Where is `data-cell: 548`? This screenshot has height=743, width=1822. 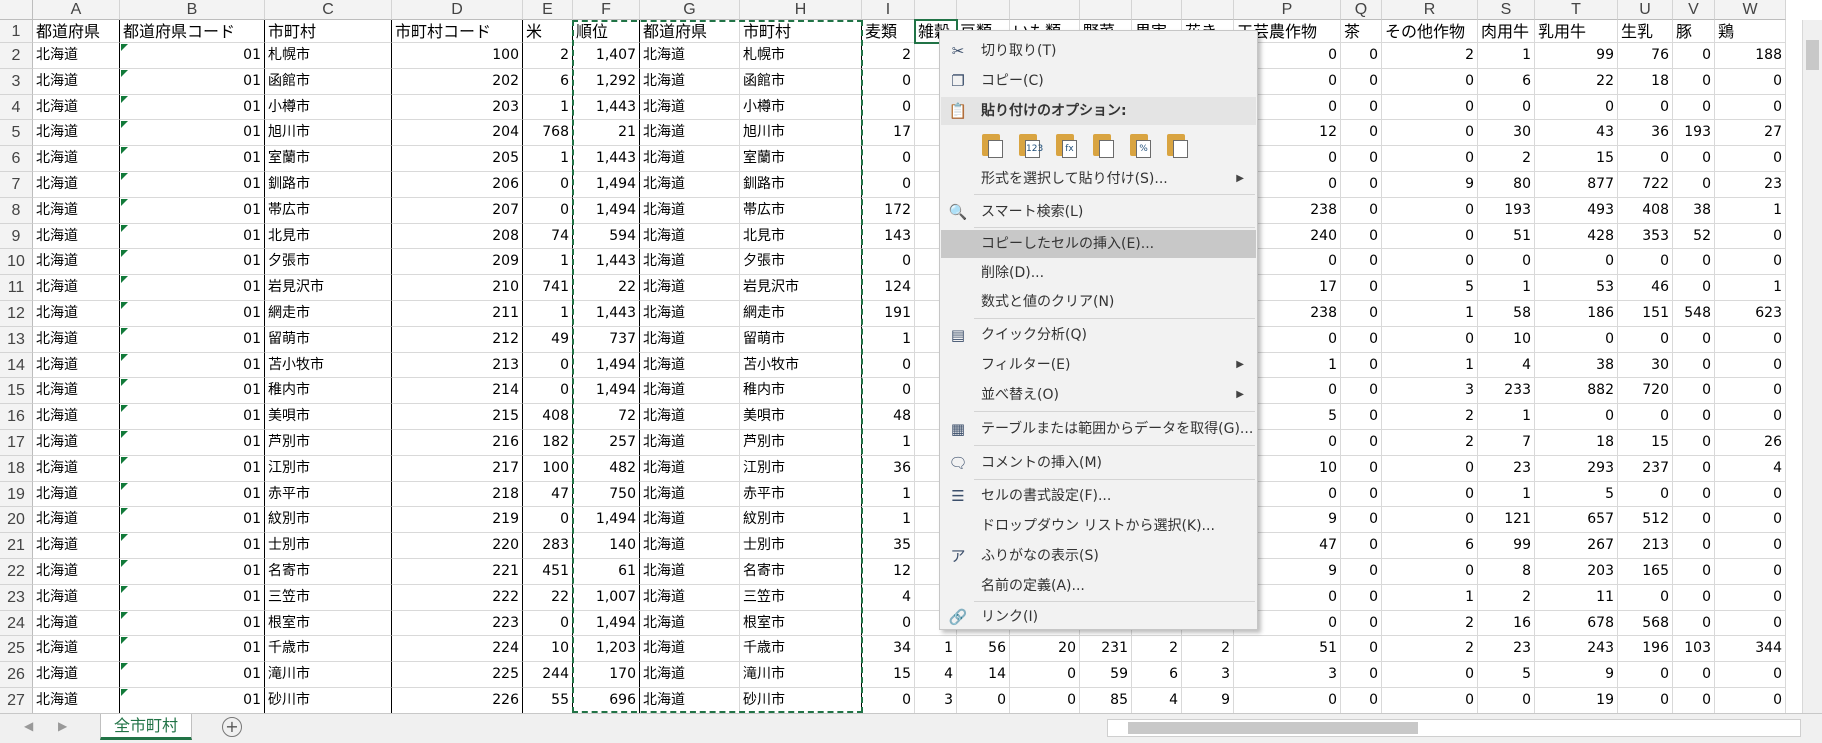
data-cell: 548 is located at coordinates (1694, 314).